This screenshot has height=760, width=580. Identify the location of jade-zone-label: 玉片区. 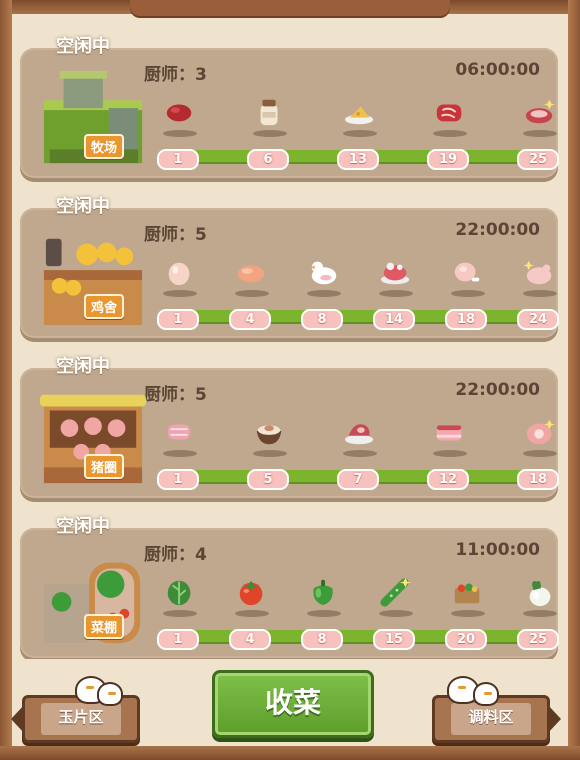
(81, 719).